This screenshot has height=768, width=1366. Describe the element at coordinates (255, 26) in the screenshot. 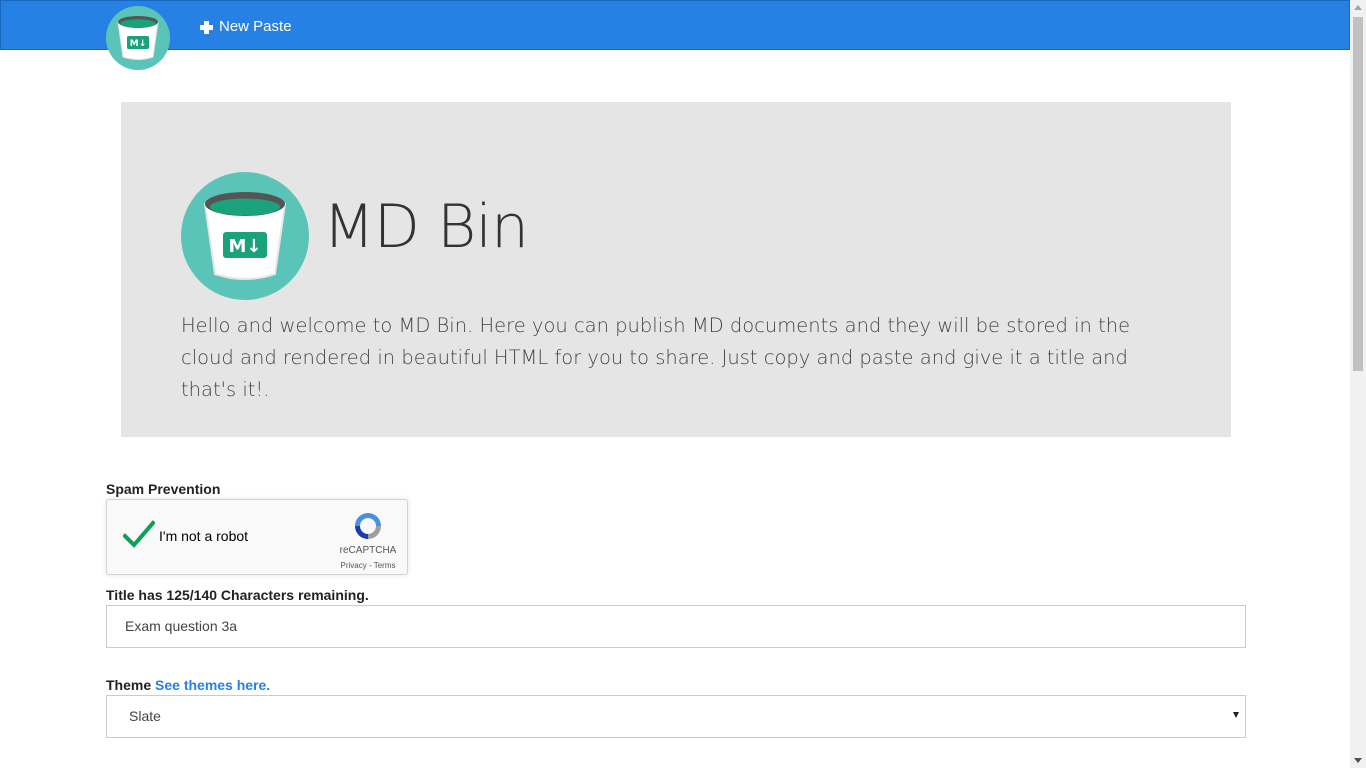

I see `new-paste-label: New Paste` at that location.